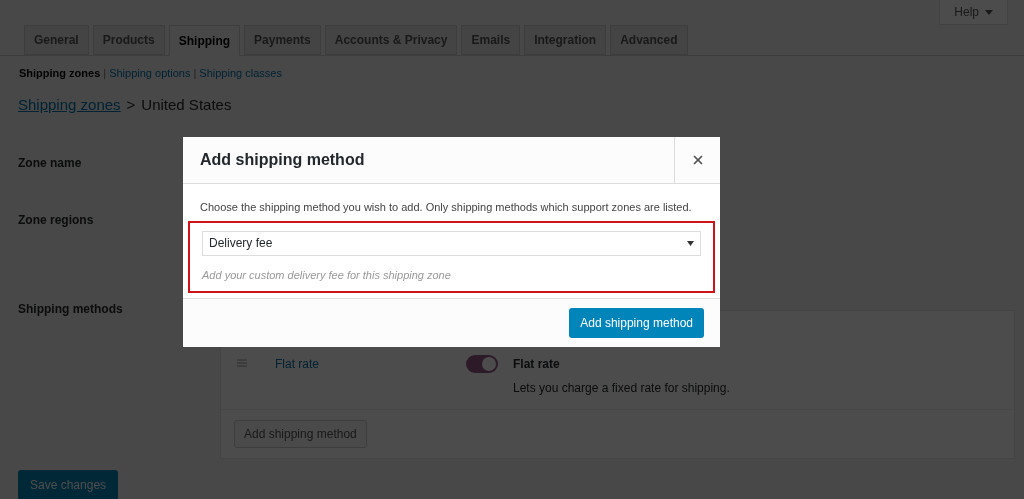 This screenshot has width=1024, height=499. Describe the element at coordinates (690, 243) in the screenshot. I see `caret-icon` at that location.